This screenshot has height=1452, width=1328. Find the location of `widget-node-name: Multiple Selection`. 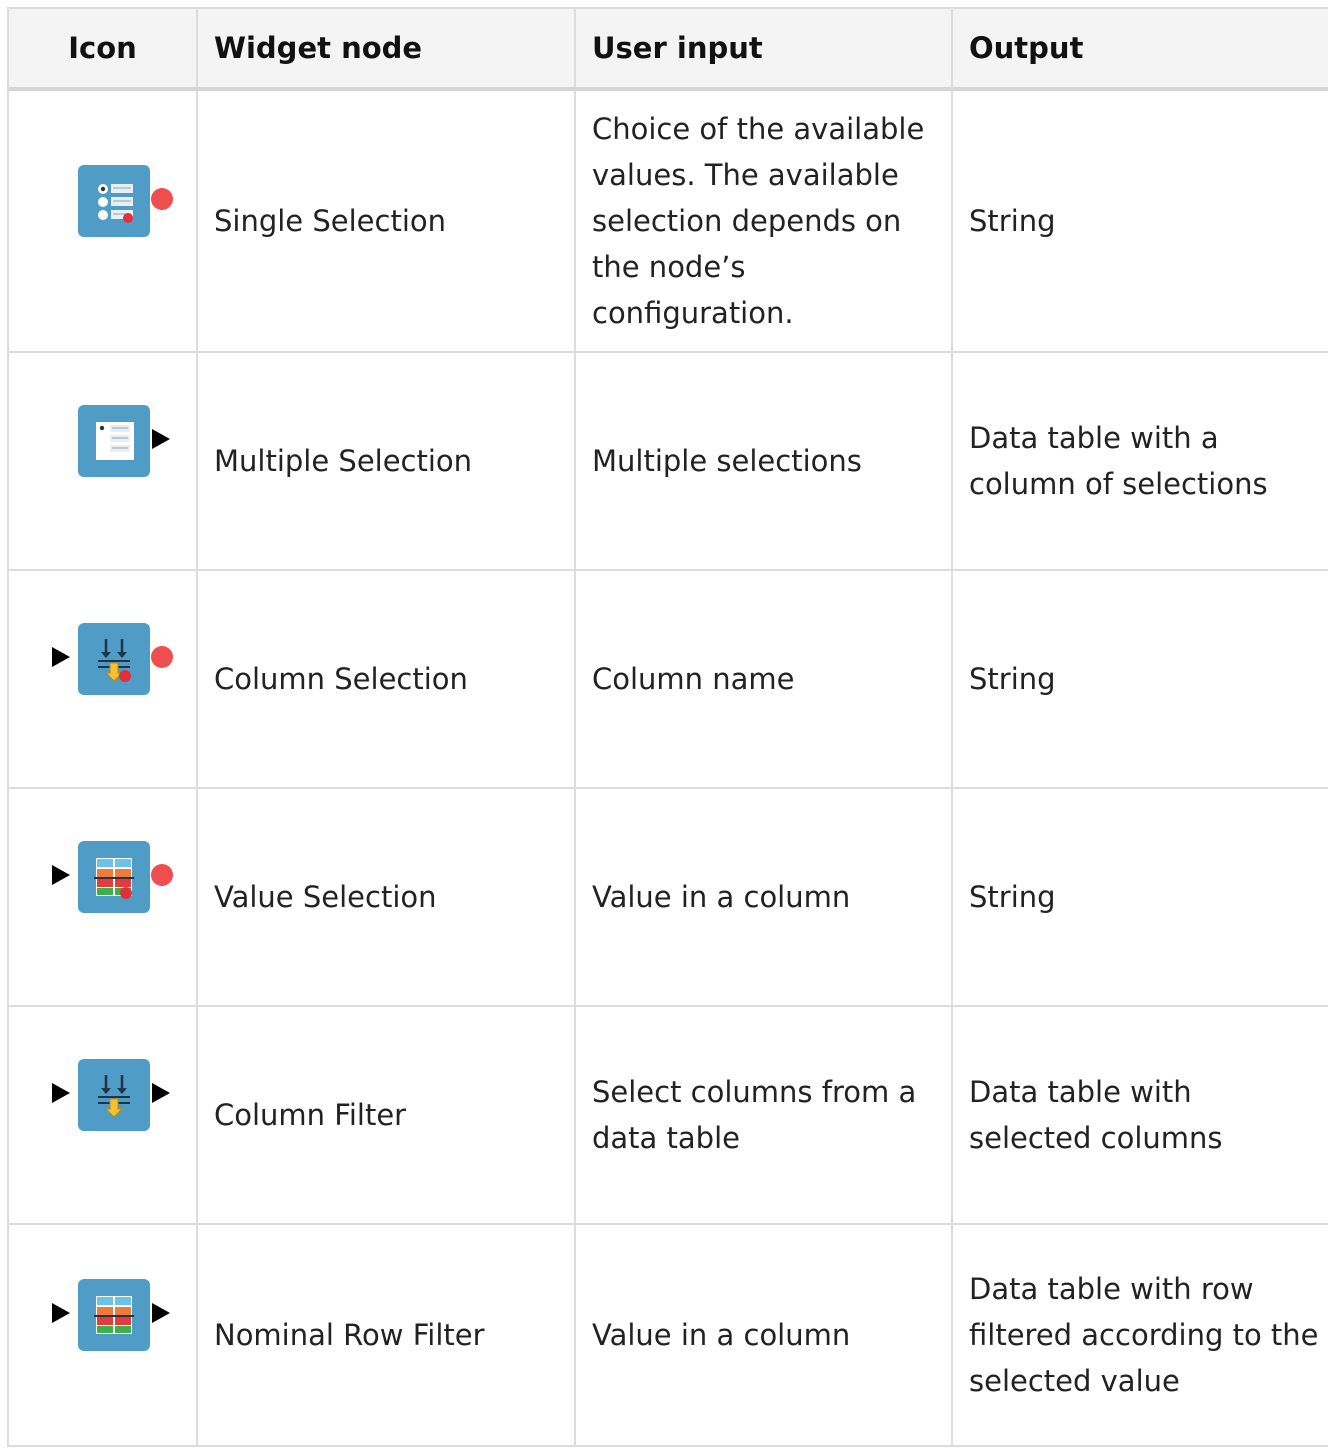

widget-node-name: Multiple Selection is located at coordinates (386, 461).